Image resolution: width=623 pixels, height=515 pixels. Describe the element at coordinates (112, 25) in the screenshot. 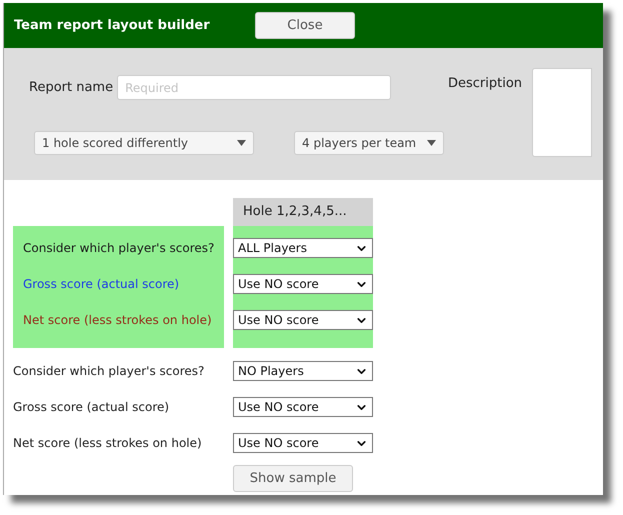

I see `window-title: Team report layout builder` at that location.